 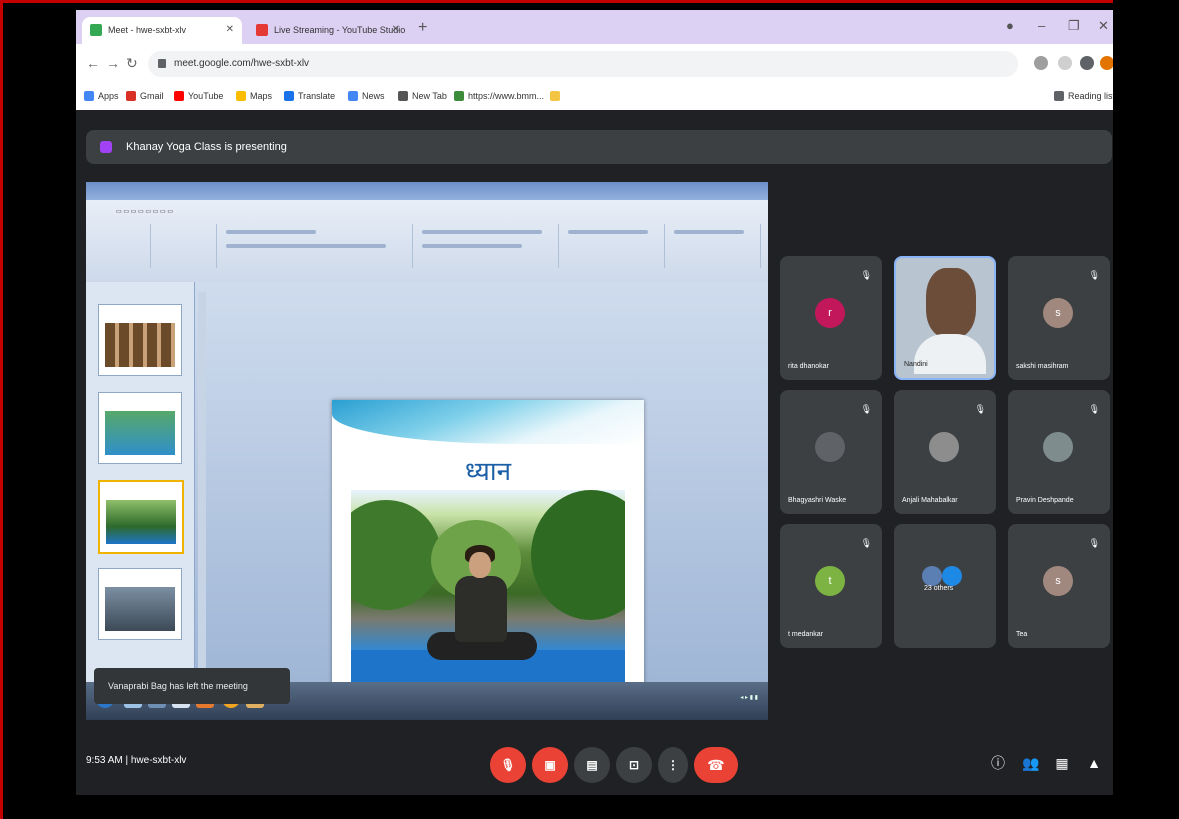 I want to click on url-field: meet.google.com/hwe-sxbt-xlv, so click(x=583, y=64).